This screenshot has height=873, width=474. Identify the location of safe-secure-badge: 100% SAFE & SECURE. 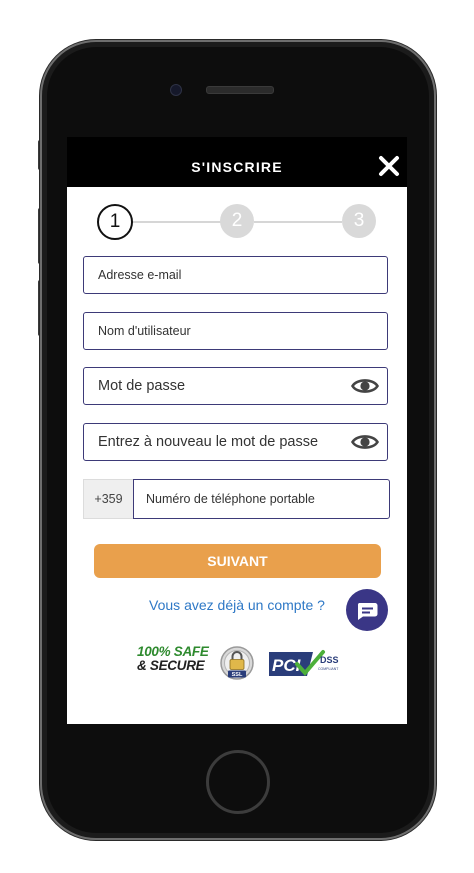
(173, 659).